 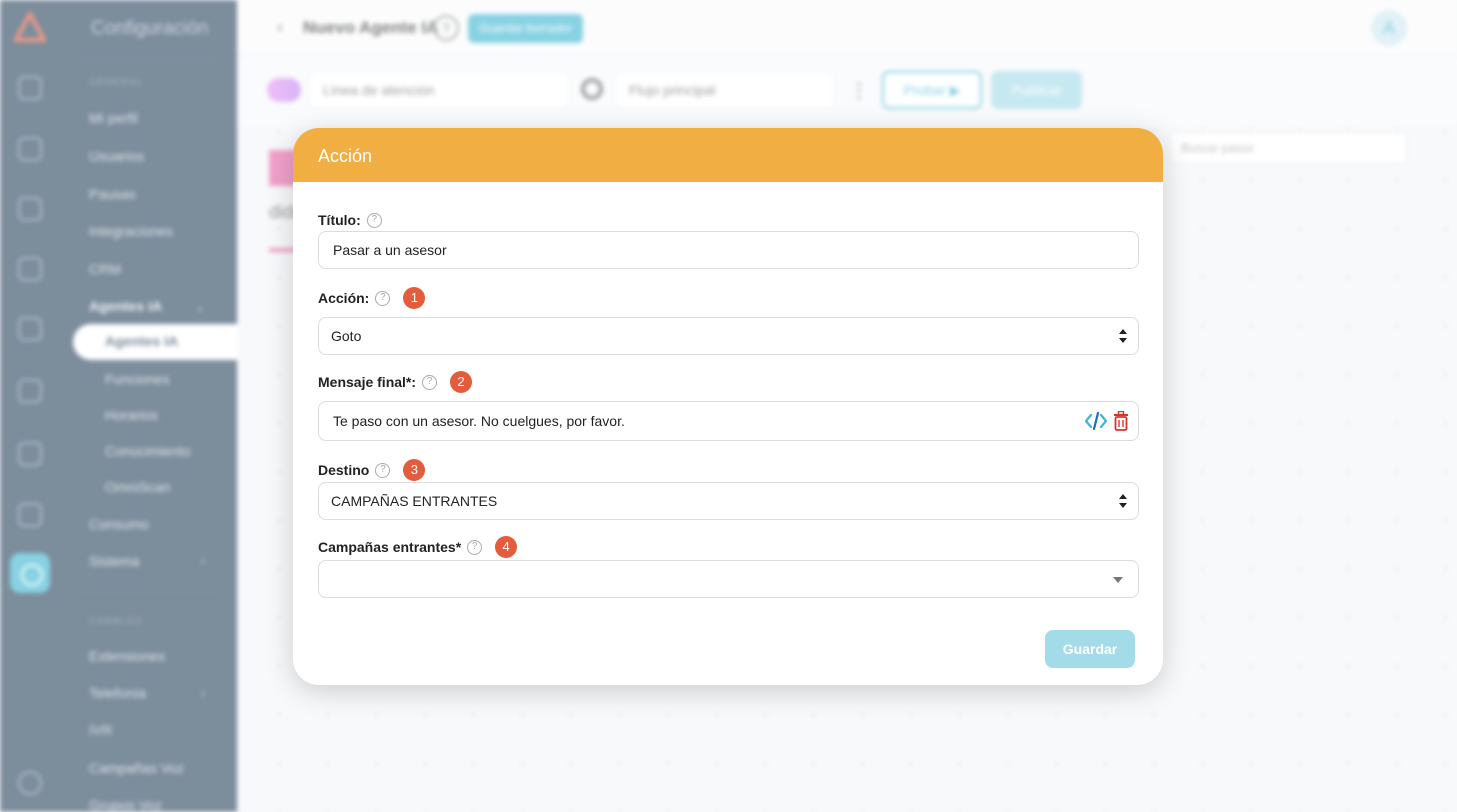 I want to click on action-select: Goto, so click(x=728, y=336).